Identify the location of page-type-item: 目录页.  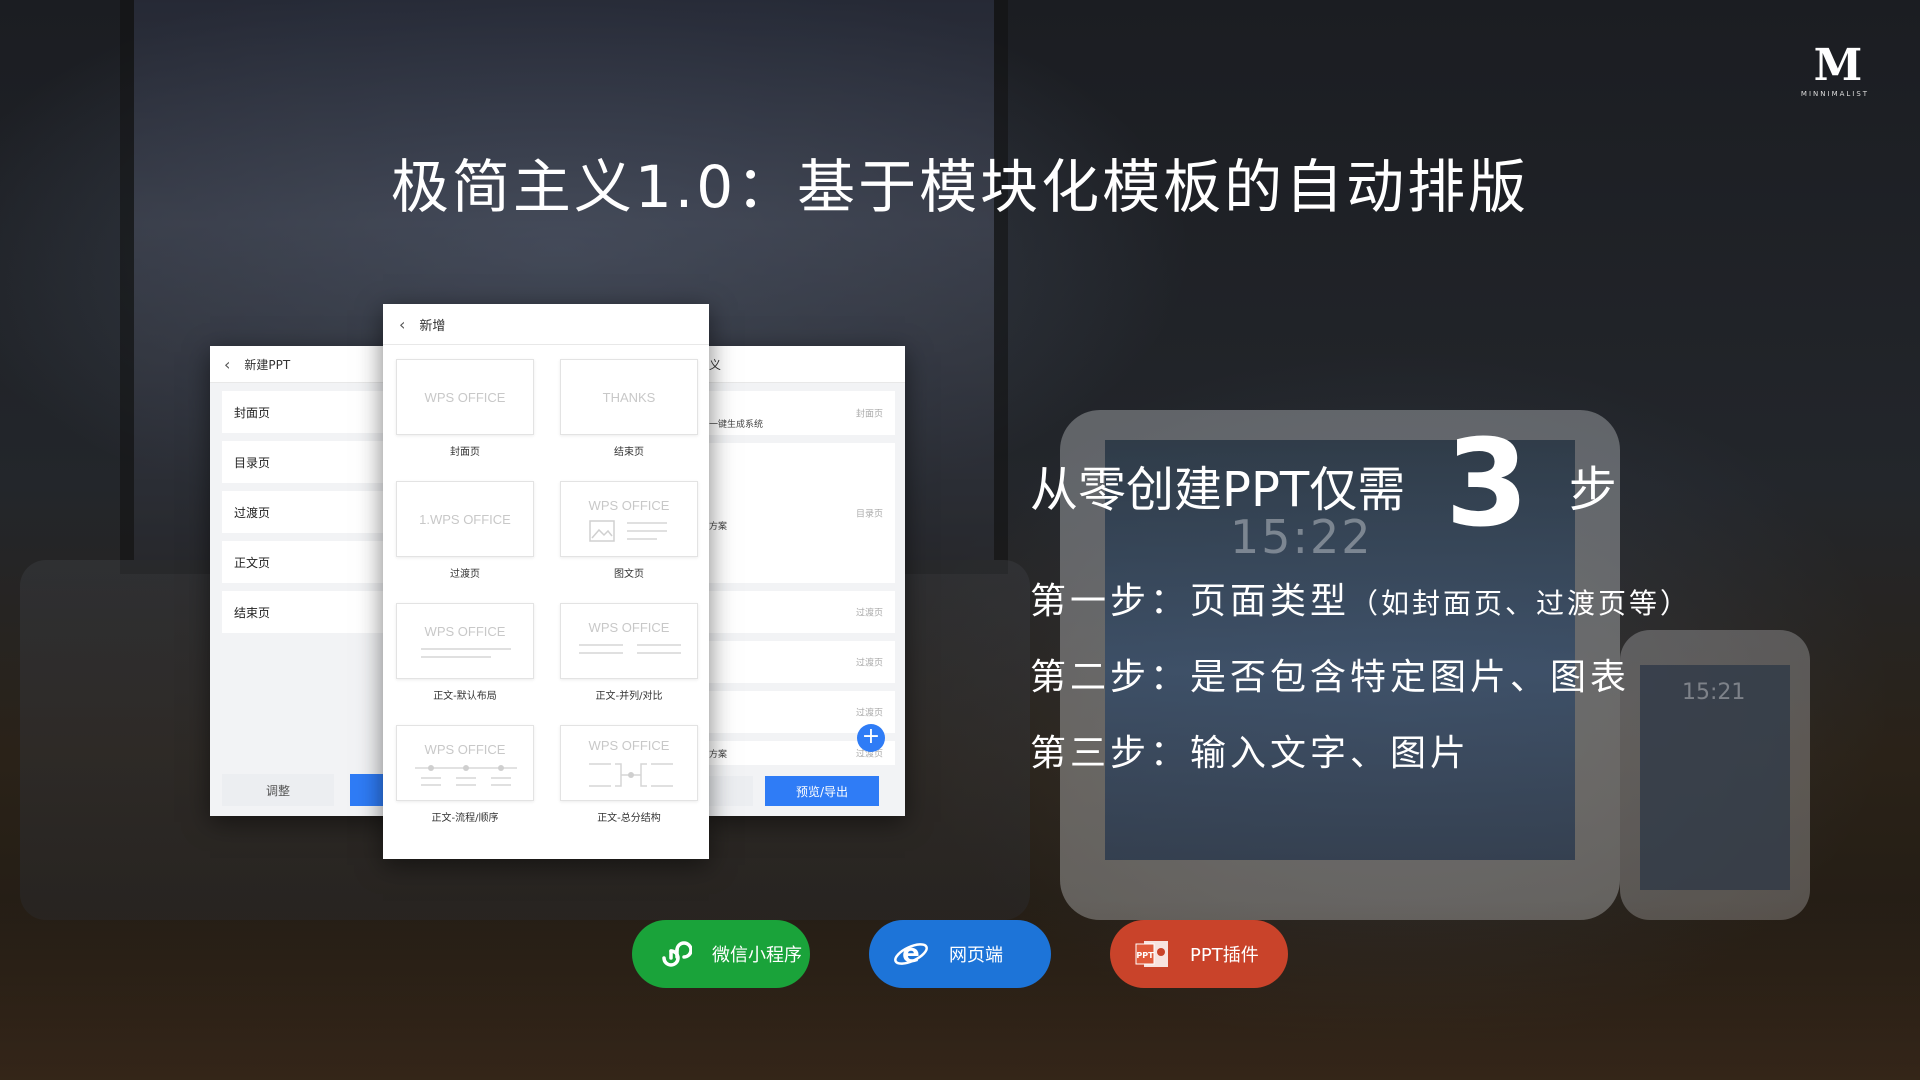
(307, 462).